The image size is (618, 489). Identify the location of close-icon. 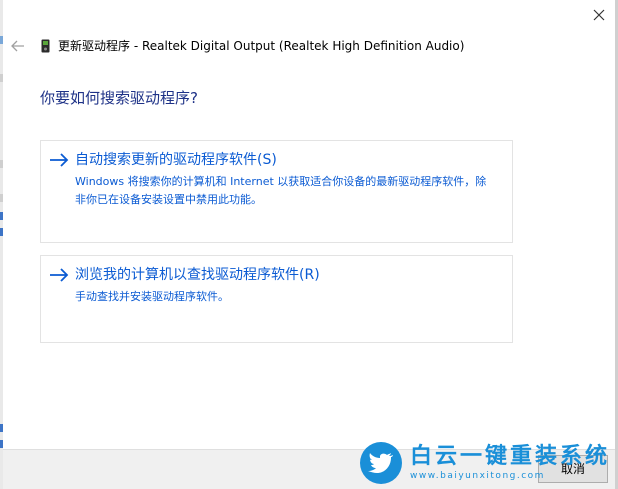
(598, 15).